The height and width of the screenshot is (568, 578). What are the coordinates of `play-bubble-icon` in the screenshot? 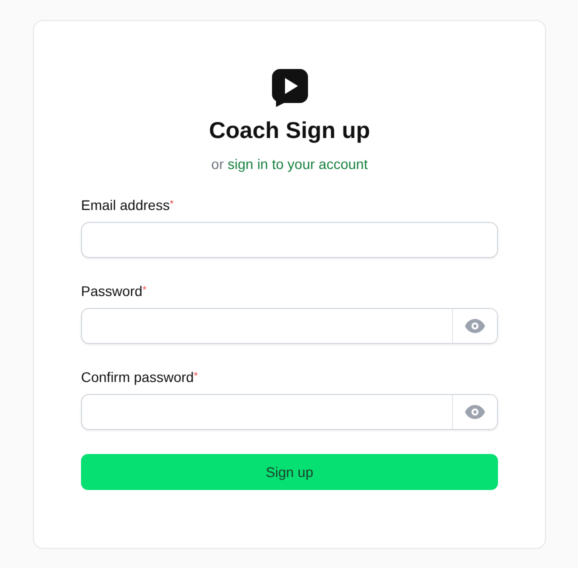 It's located at (290, 88).